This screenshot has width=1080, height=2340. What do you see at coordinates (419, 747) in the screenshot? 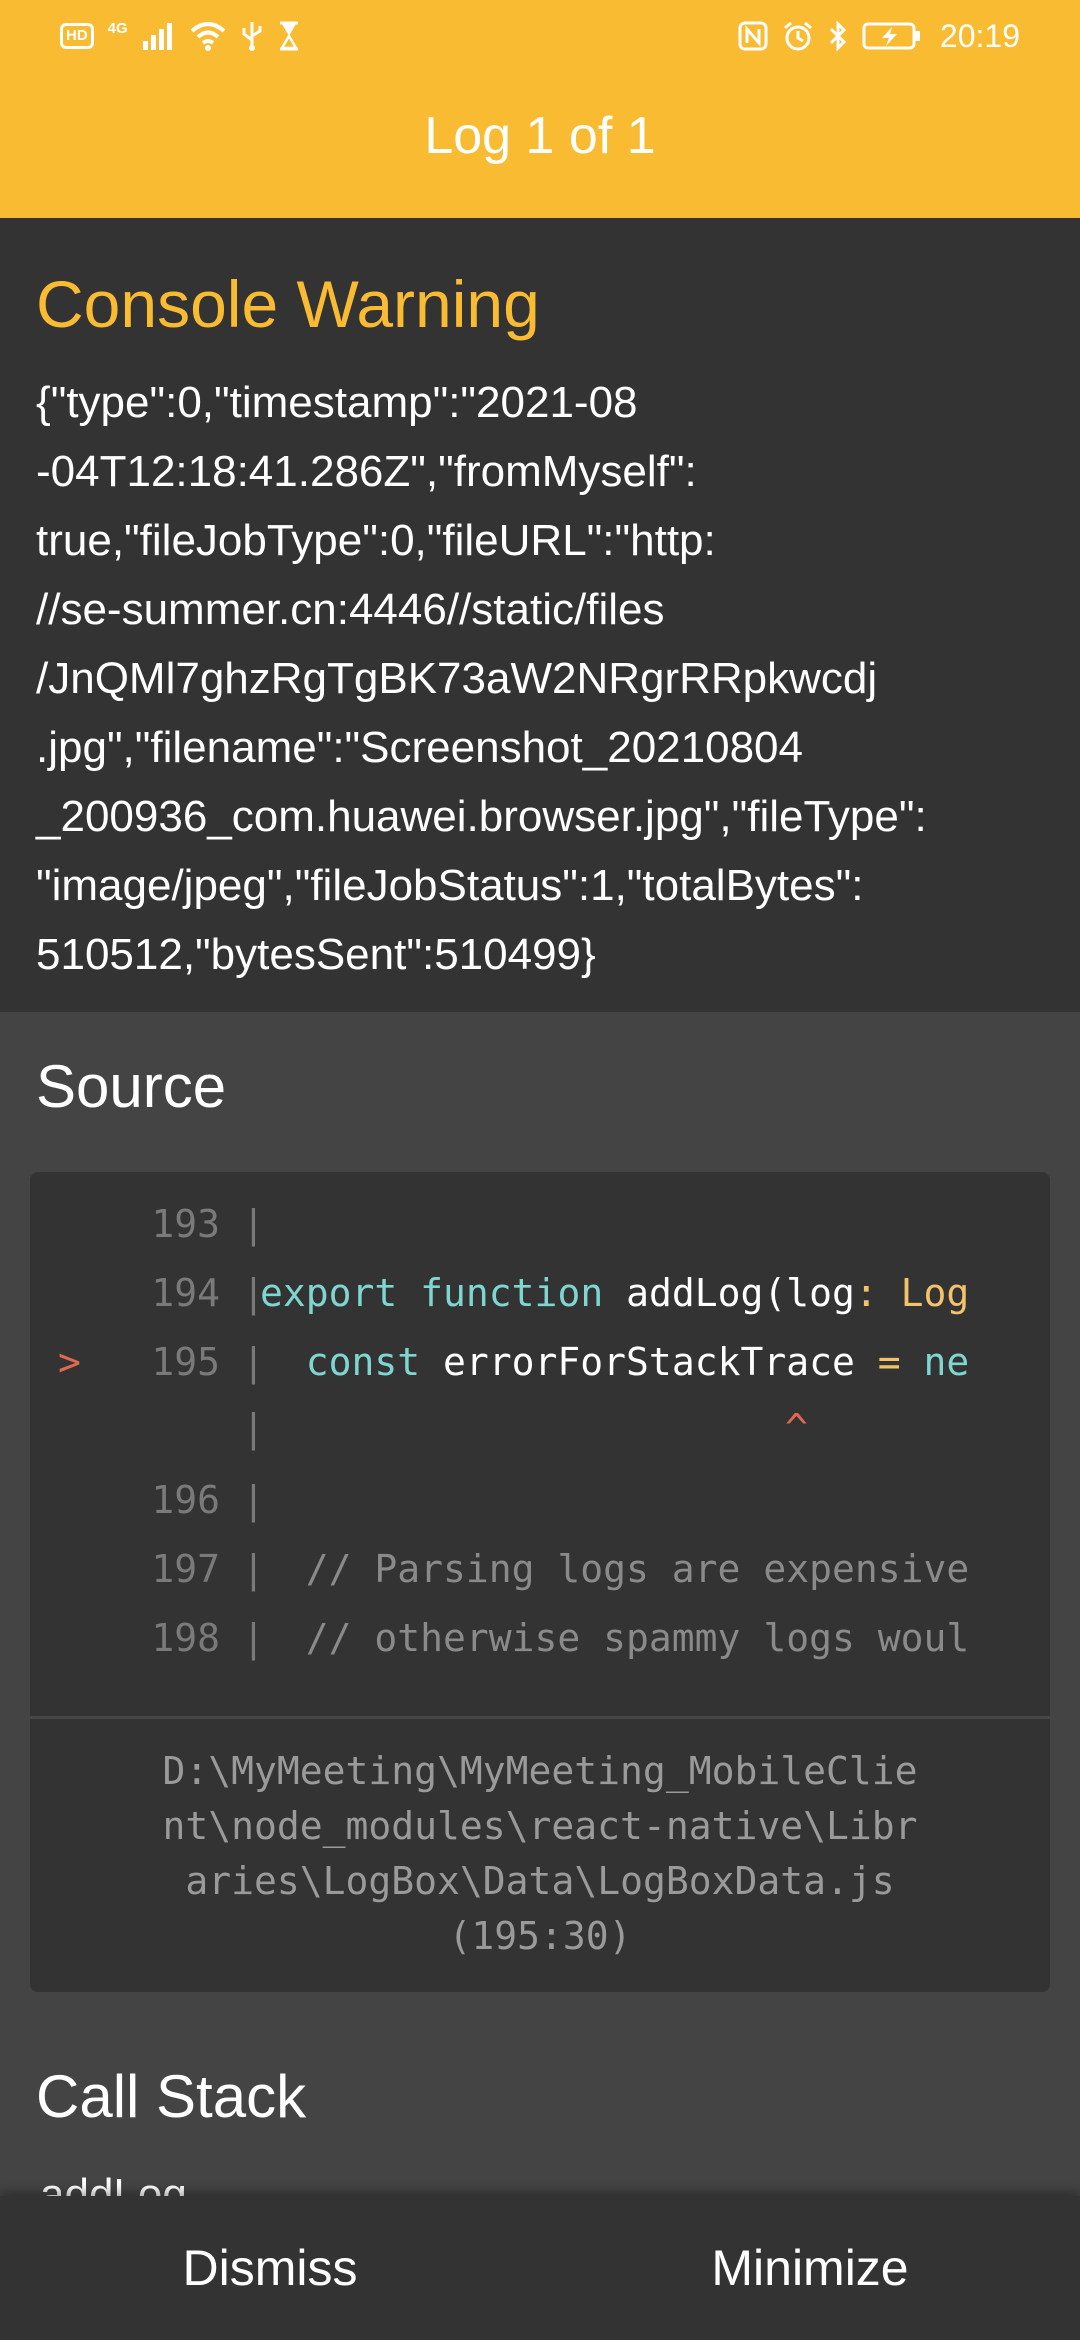
I see `warning-message-line: .jpg","filename":"Screenshot_20210804` at bounding box center [419, 747].